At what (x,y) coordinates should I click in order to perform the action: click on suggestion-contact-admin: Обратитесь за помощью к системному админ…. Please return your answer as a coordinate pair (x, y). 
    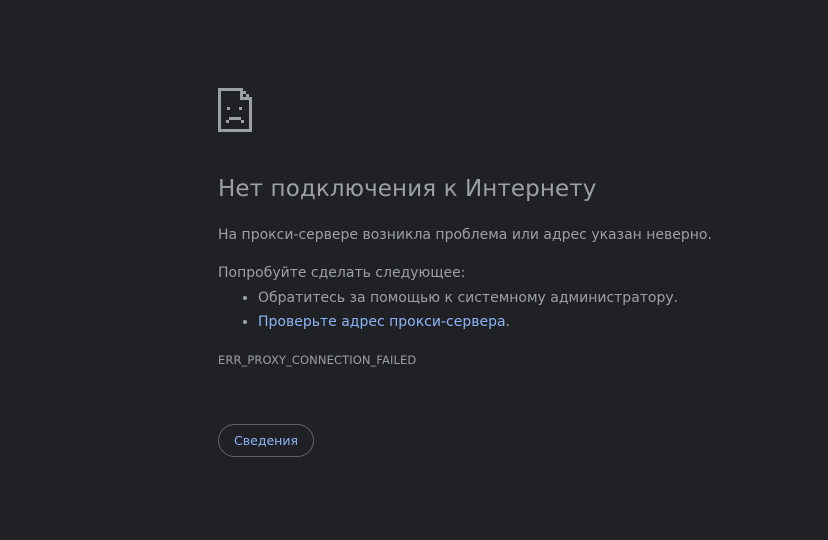
    Looking at the image, I should click on (468, 301).